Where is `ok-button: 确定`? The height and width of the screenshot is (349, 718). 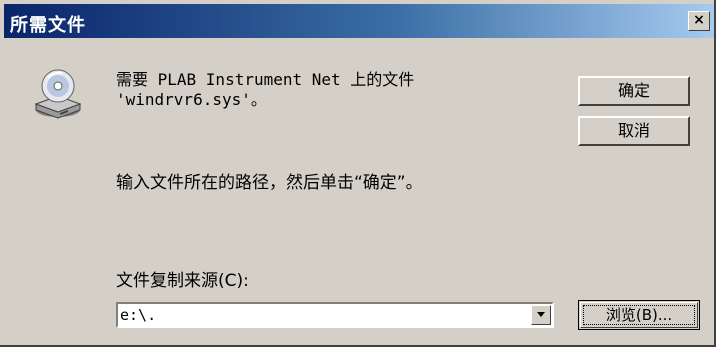
ok-button: 确定 is located at coordinates (634, 91).